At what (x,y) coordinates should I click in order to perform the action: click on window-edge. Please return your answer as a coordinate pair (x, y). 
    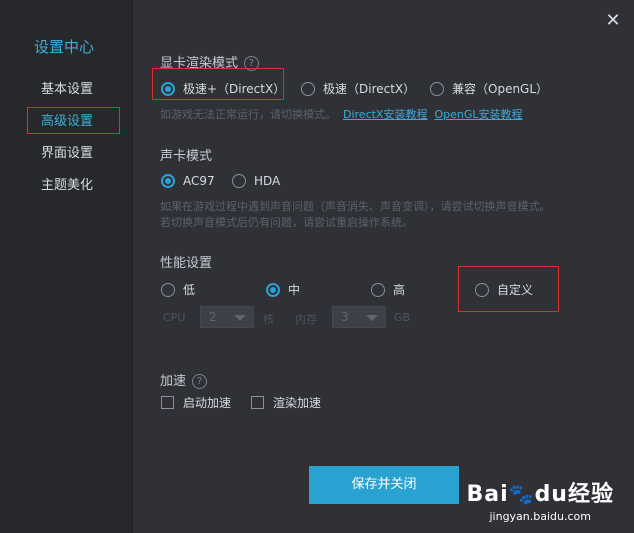
    Looking at the image, I should click on (4, 266).